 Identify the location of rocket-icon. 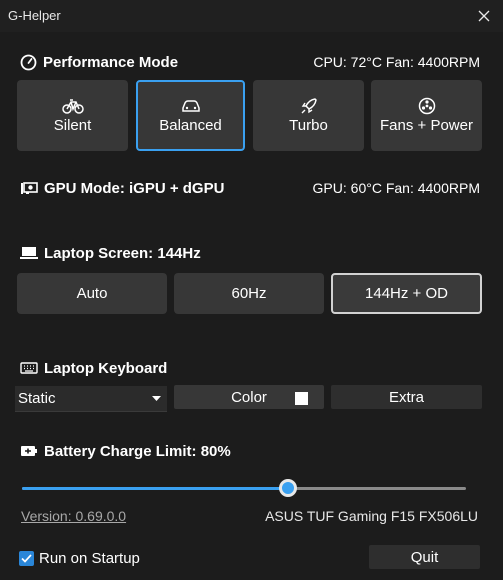
(309, 106).